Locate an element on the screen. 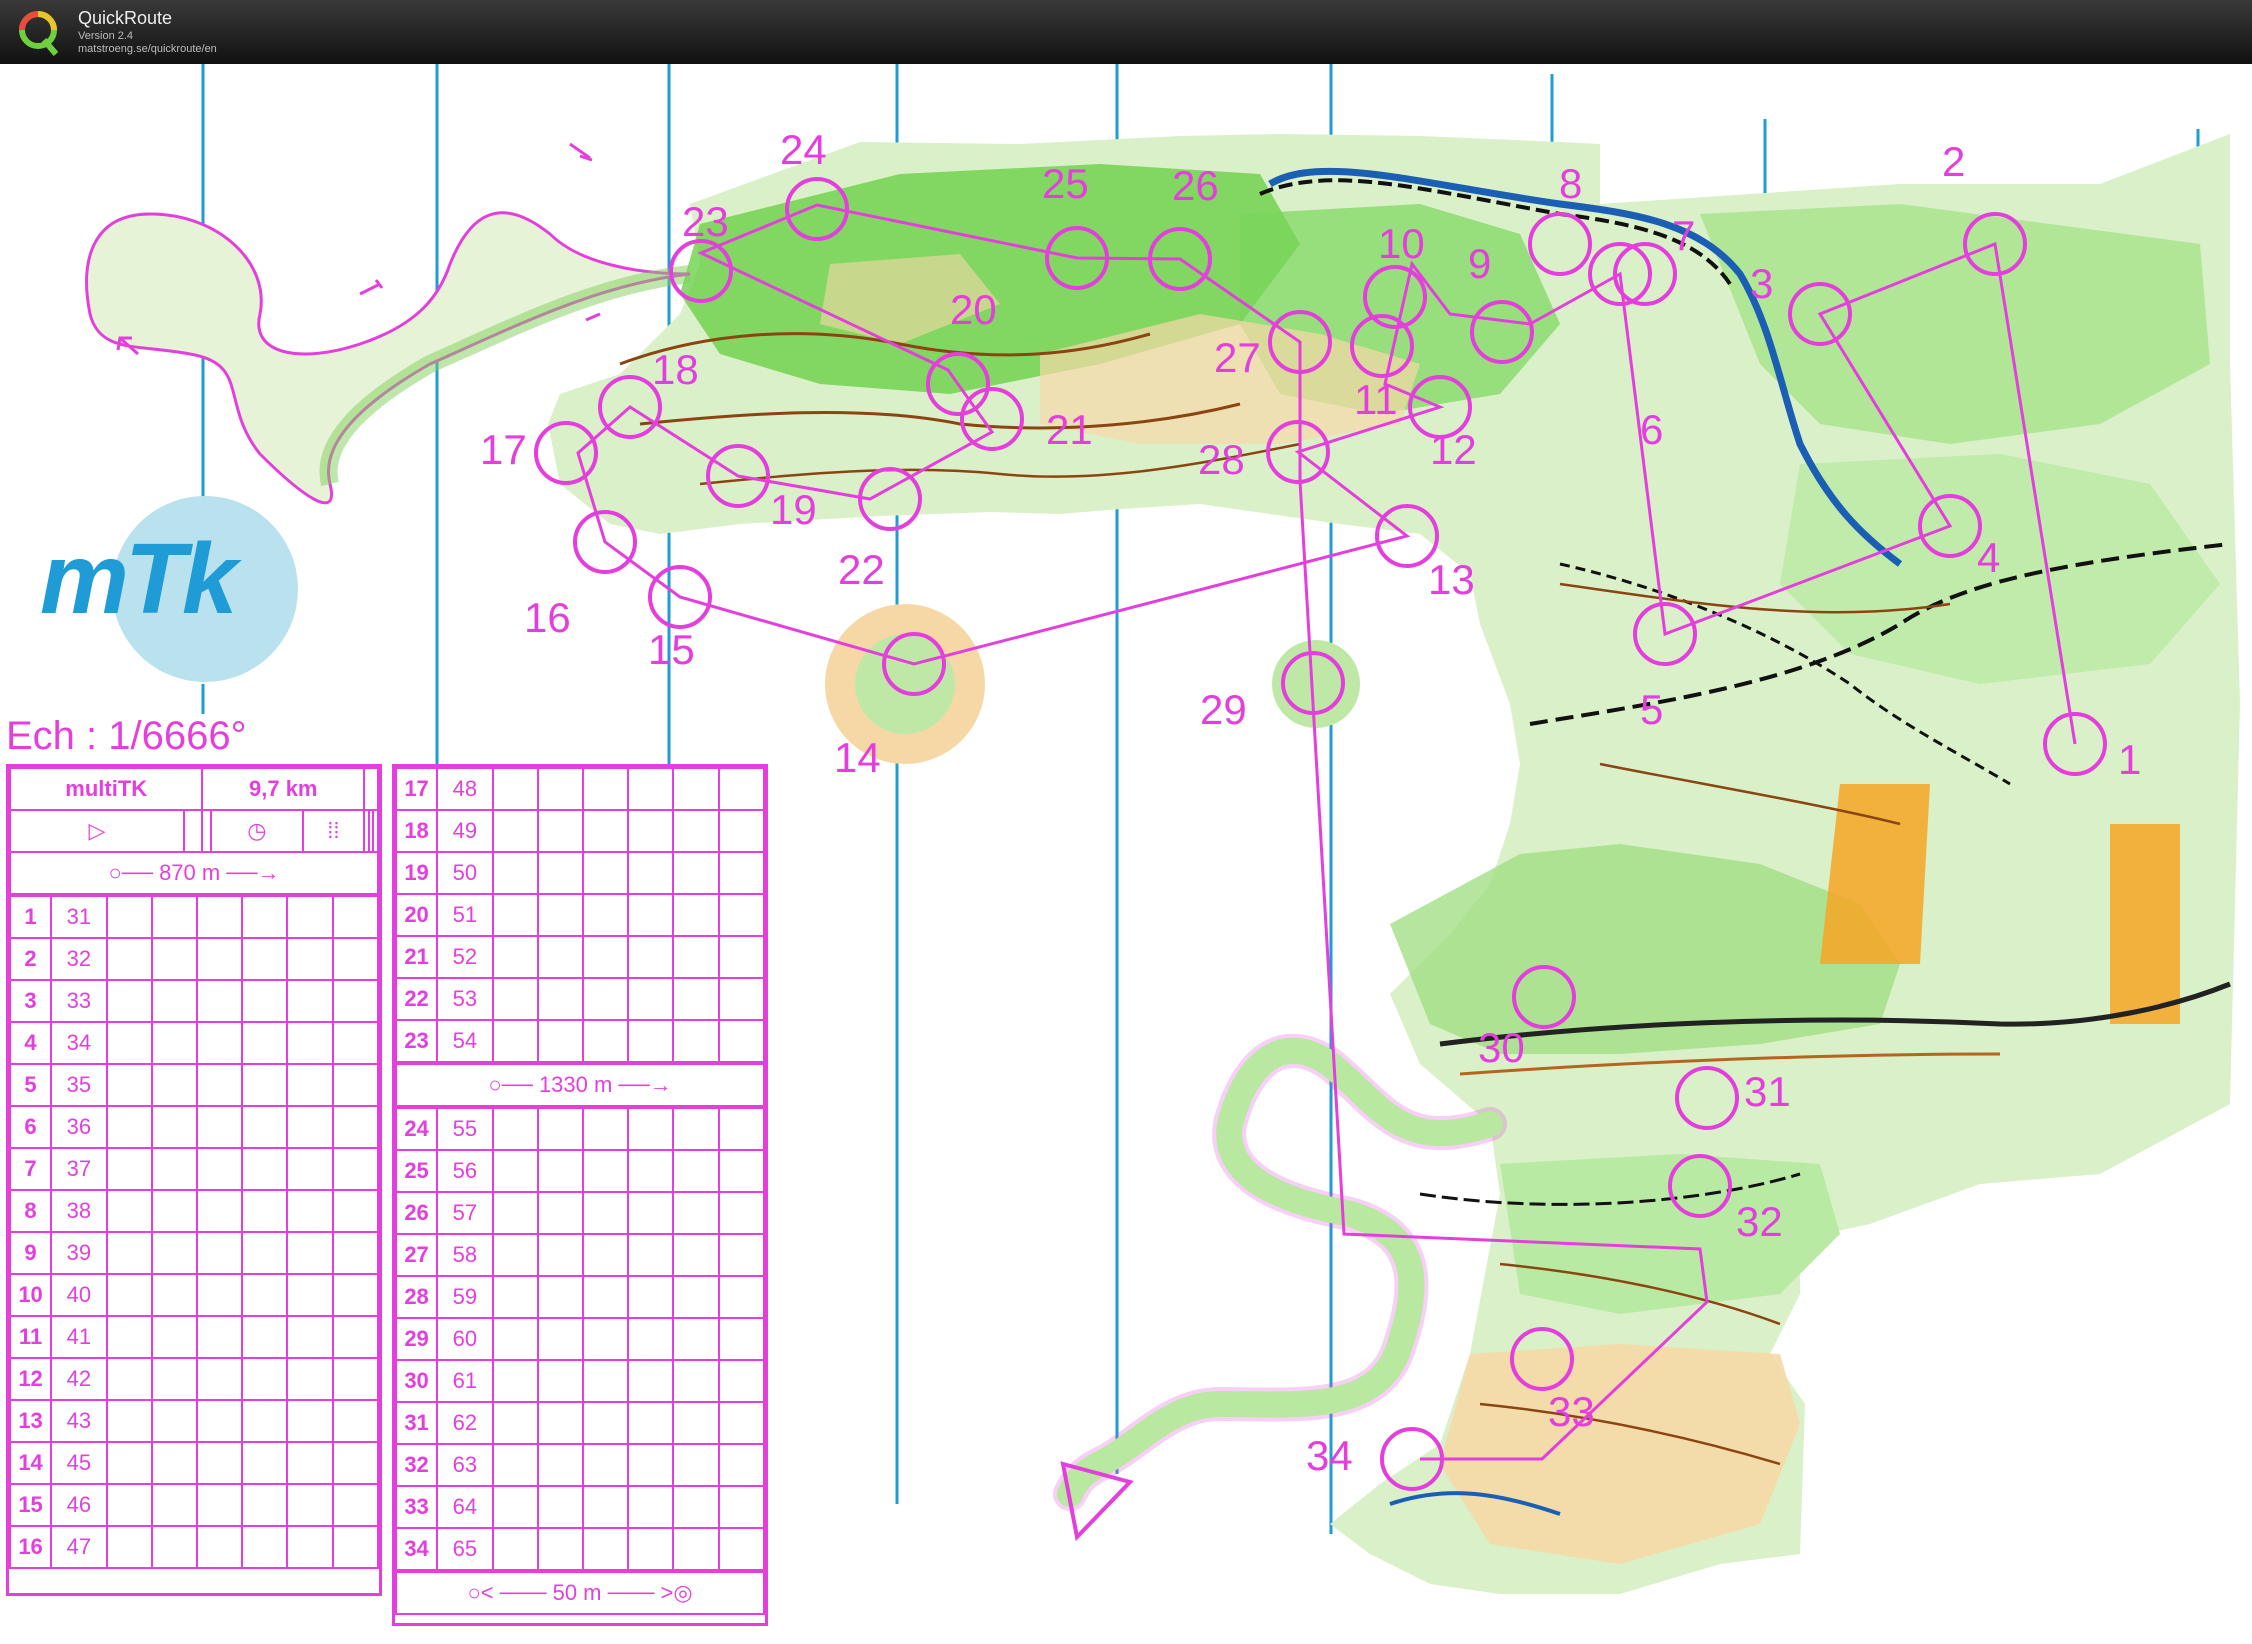 The height and width of the screenshot is (1644, 2252). control-code: 61 is located at coordinates (465, 1381).